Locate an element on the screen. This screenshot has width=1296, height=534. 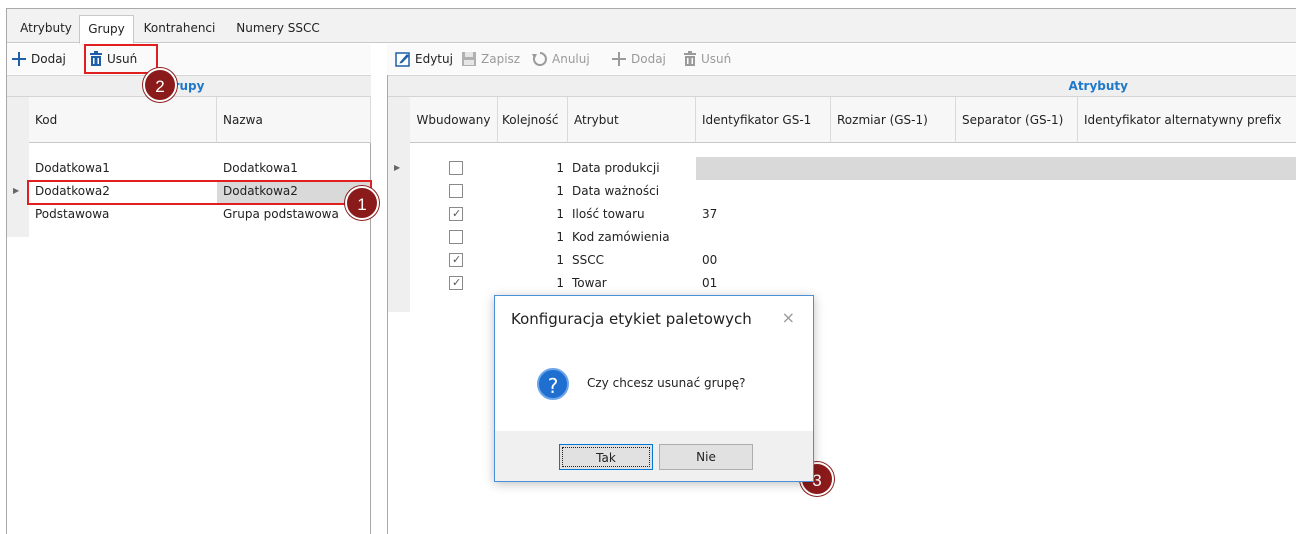
column-header-wbudowany: Wbudowany is located at coordinates (454, 120).